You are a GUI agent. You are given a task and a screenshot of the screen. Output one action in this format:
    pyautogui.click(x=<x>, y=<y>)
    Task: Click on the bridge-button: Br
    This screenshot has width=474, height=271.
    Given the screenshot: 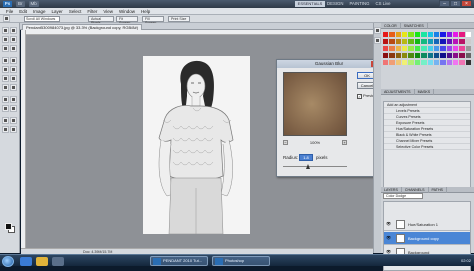 What is the action you would take?
    pyautogui.click(x=20, y=4)
    